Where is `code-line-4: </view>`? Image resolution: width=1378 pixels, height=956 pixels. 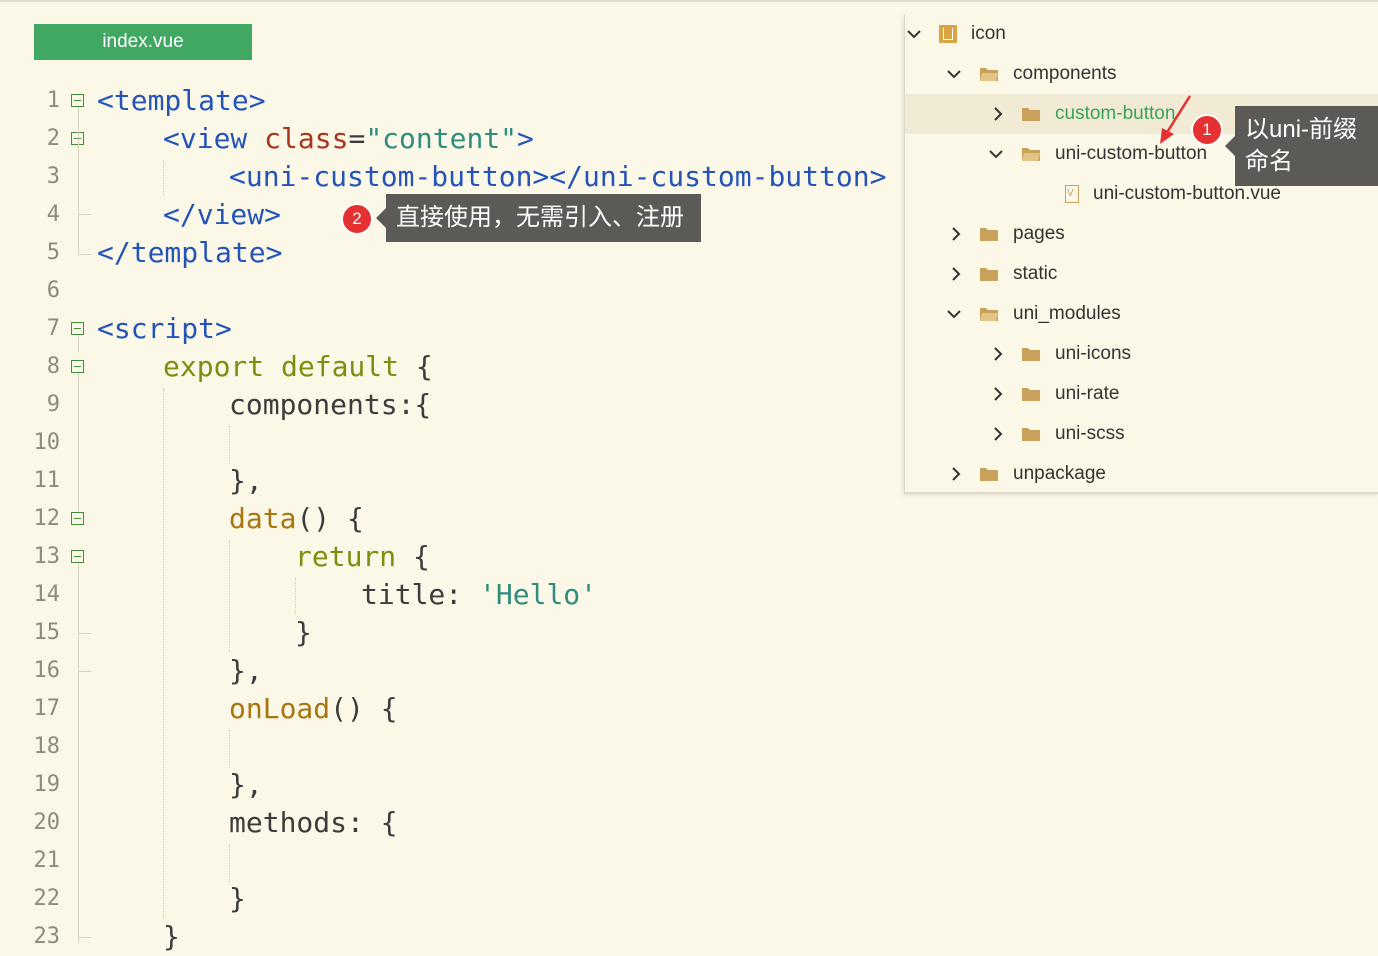 code-line-4: </view> is located at coordinates (222, 215).